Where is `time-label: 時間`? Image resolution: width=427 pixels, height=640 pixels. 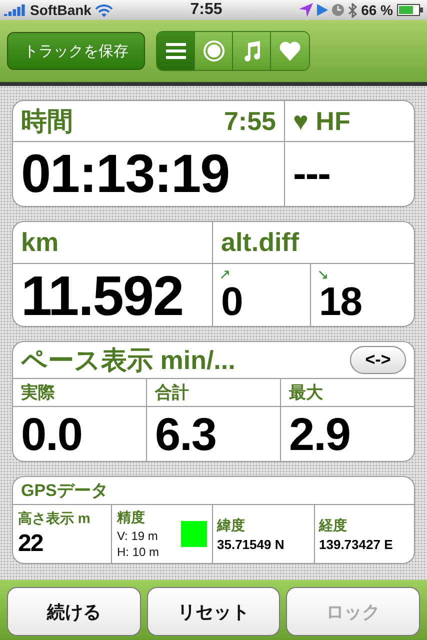 time-label: 時間 is located at coordinates (47, 121).